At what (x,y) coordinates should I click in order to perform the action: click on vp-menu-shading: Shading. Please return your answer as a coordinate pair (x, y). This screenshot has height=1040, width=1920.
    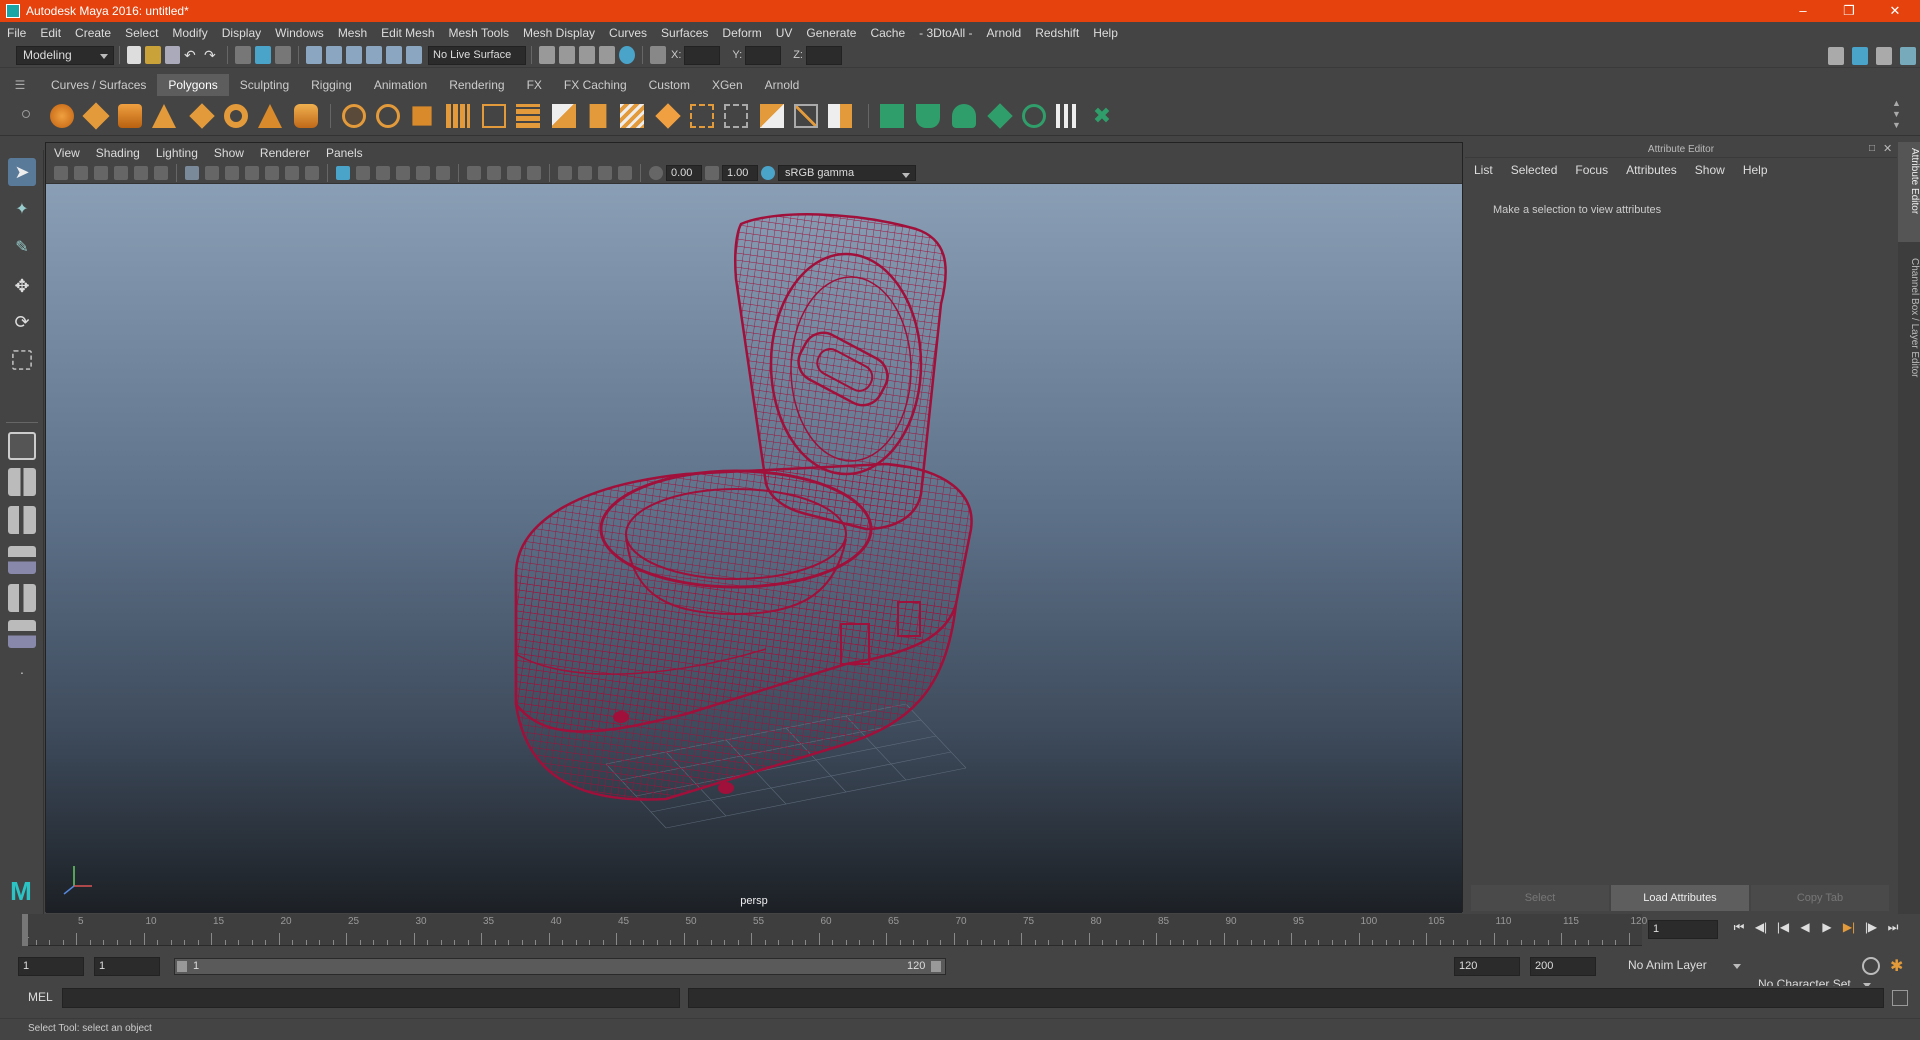
    Looking at the image, I should click on (118, 153).